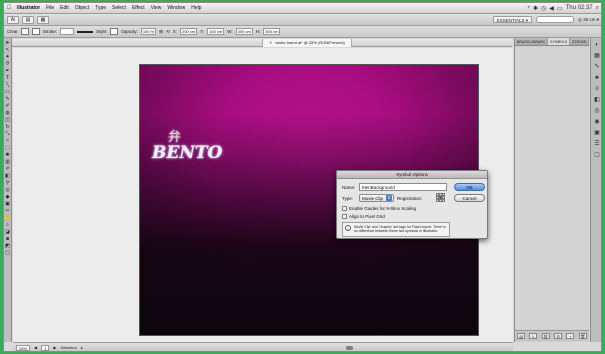 This screenshot has width=605, height=354. I want to click on workspace-switcher: ESSENTIALS ▾, so click(512, 19).